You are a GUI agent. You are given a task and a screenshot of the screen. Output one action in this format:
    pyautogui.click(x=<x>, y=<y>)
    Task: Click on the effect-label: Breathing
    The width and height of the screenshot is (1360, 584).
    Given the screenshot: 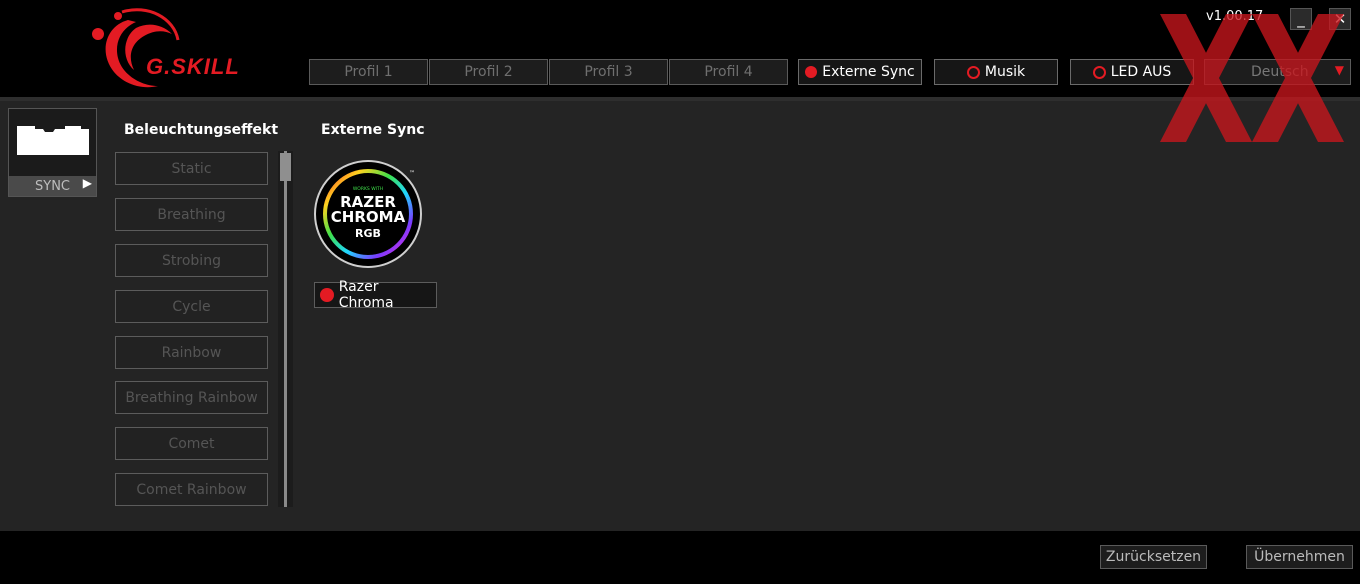 What is the action you would take?
    pyautogui.click(x=191, y=214)
    